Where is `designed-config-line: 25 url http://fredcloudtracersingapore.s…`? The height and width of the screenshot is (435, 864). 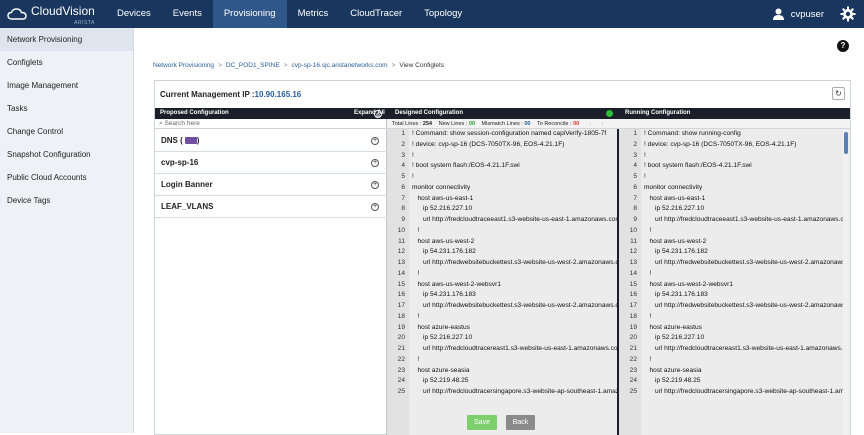
designed-config-line: 25 url http://fredcloudtracersingapore.s… is located at coordinates (502, 392).